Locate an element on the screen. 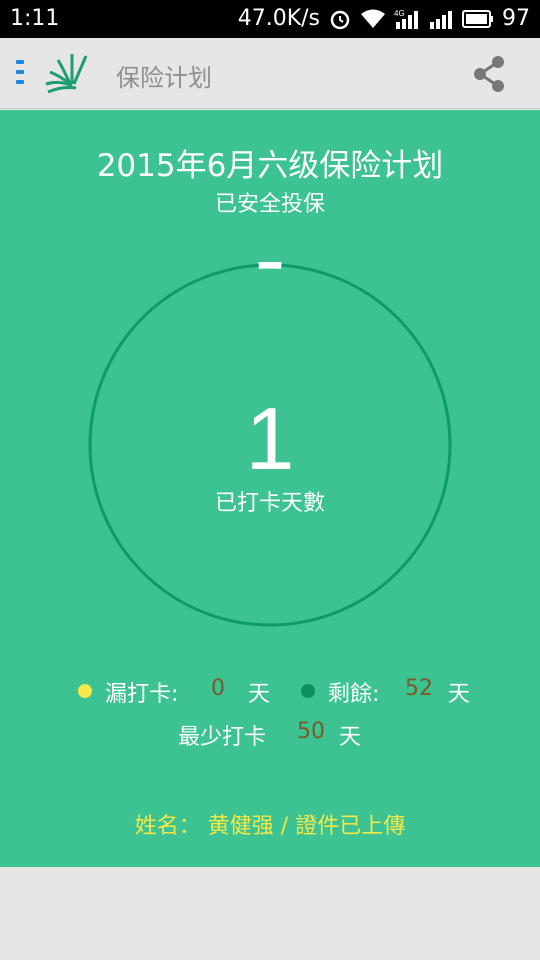  leaf-logo-icon is located at coordinates (68, 76).